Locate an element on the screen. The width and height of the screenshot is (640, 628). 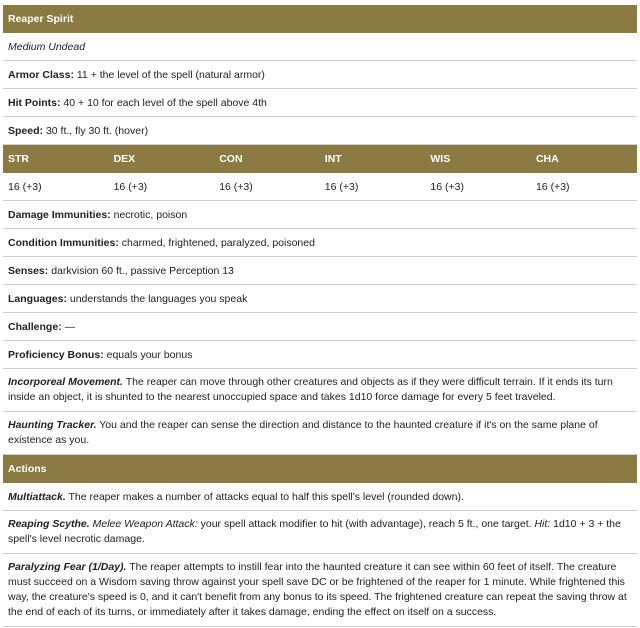
trait-name: Incorporeal Movement. is located at coordinates (65, 382).